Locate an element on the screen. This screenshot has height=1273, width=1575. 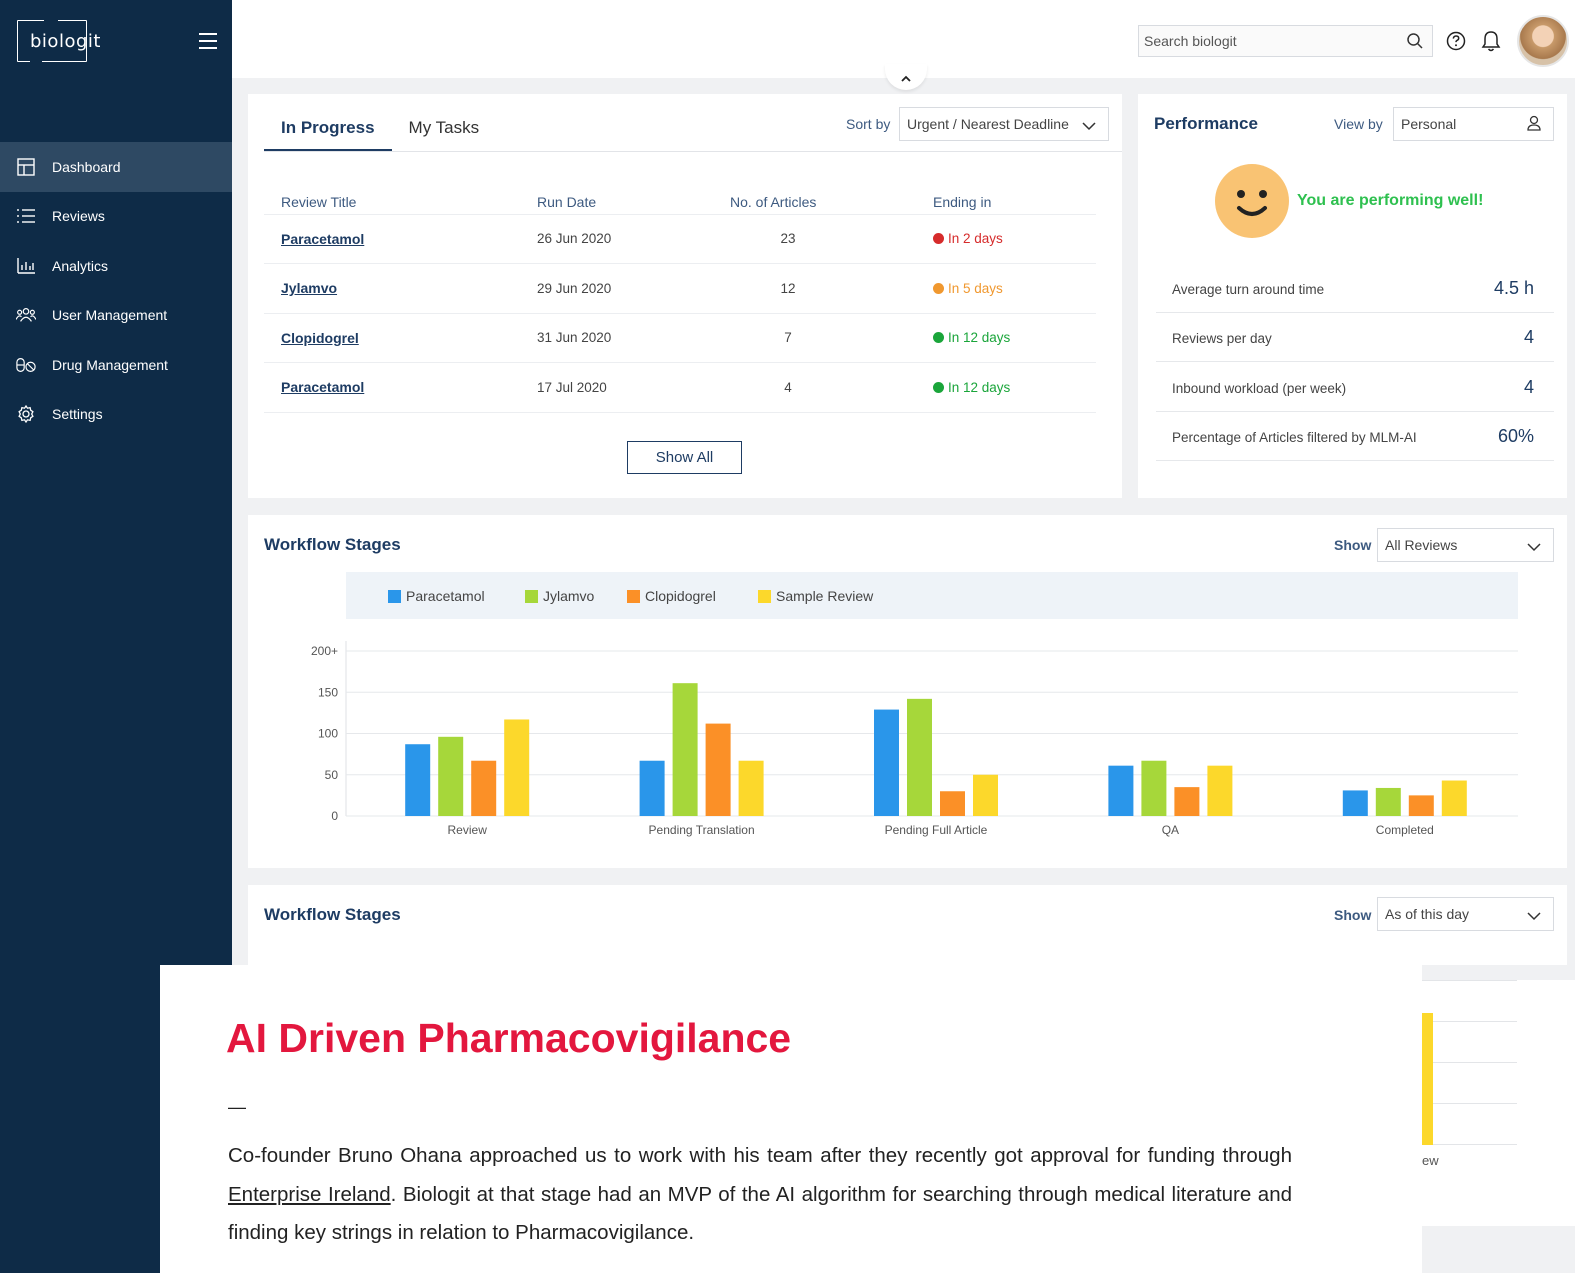
show-label: Show is located at coordinates (1353, 915).